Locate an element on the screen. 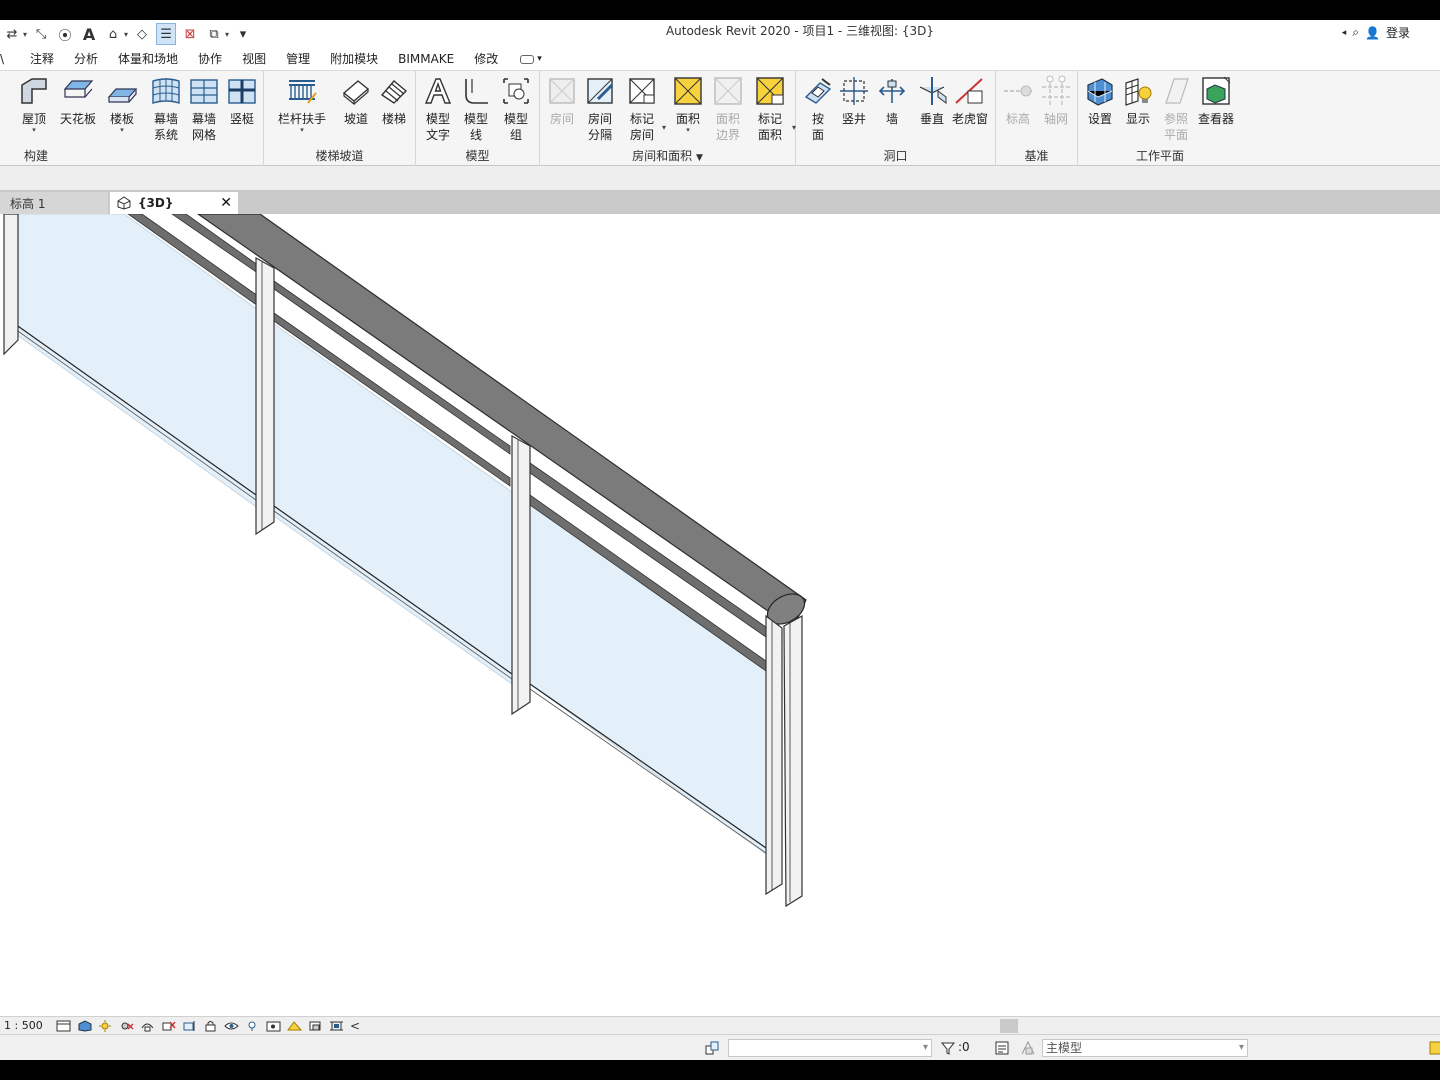 Image resolution: width=1440 pixels, height=1080 pixels. set-workplane-button: 设置 is located at coordinates (1100, 101).